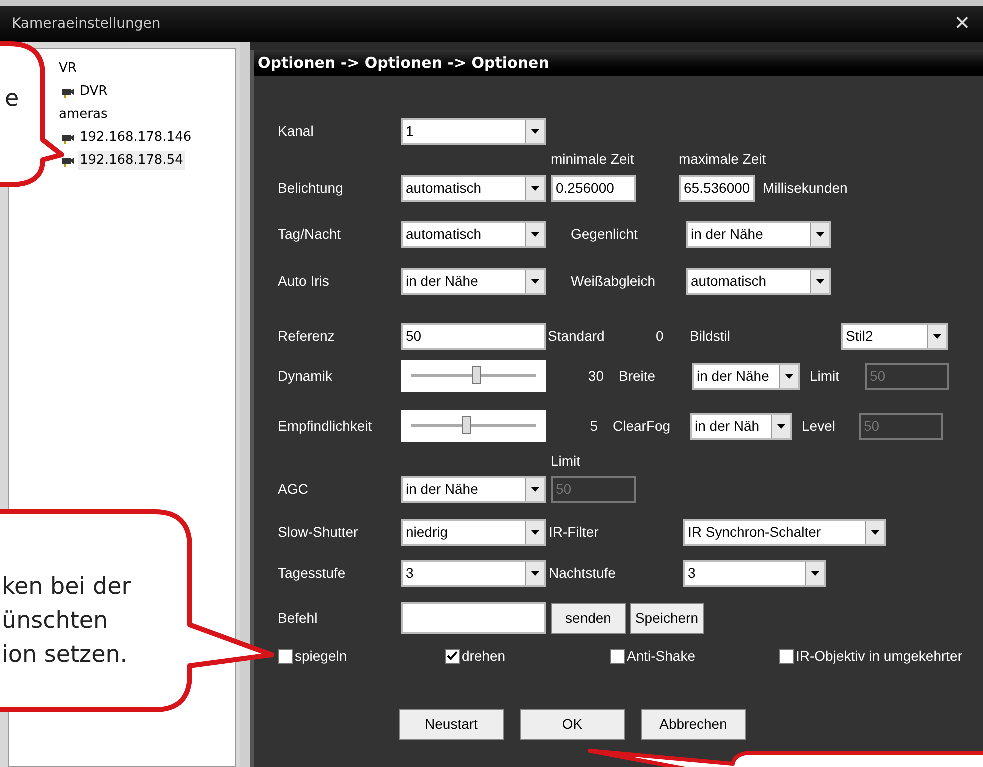 This screenshot has width=983, height=767. What do you see at coordinates (307, 336) in the screenshot?
I see `field-label: Referenz` at bounding box center [307, 336].